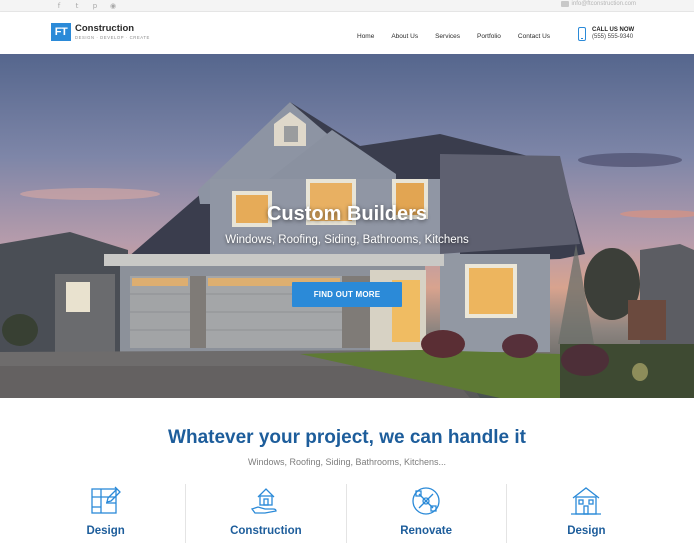 Image resolution: width=694 pixels, height=543 pixels. I want to click on phone-icon, so click(582, 34).